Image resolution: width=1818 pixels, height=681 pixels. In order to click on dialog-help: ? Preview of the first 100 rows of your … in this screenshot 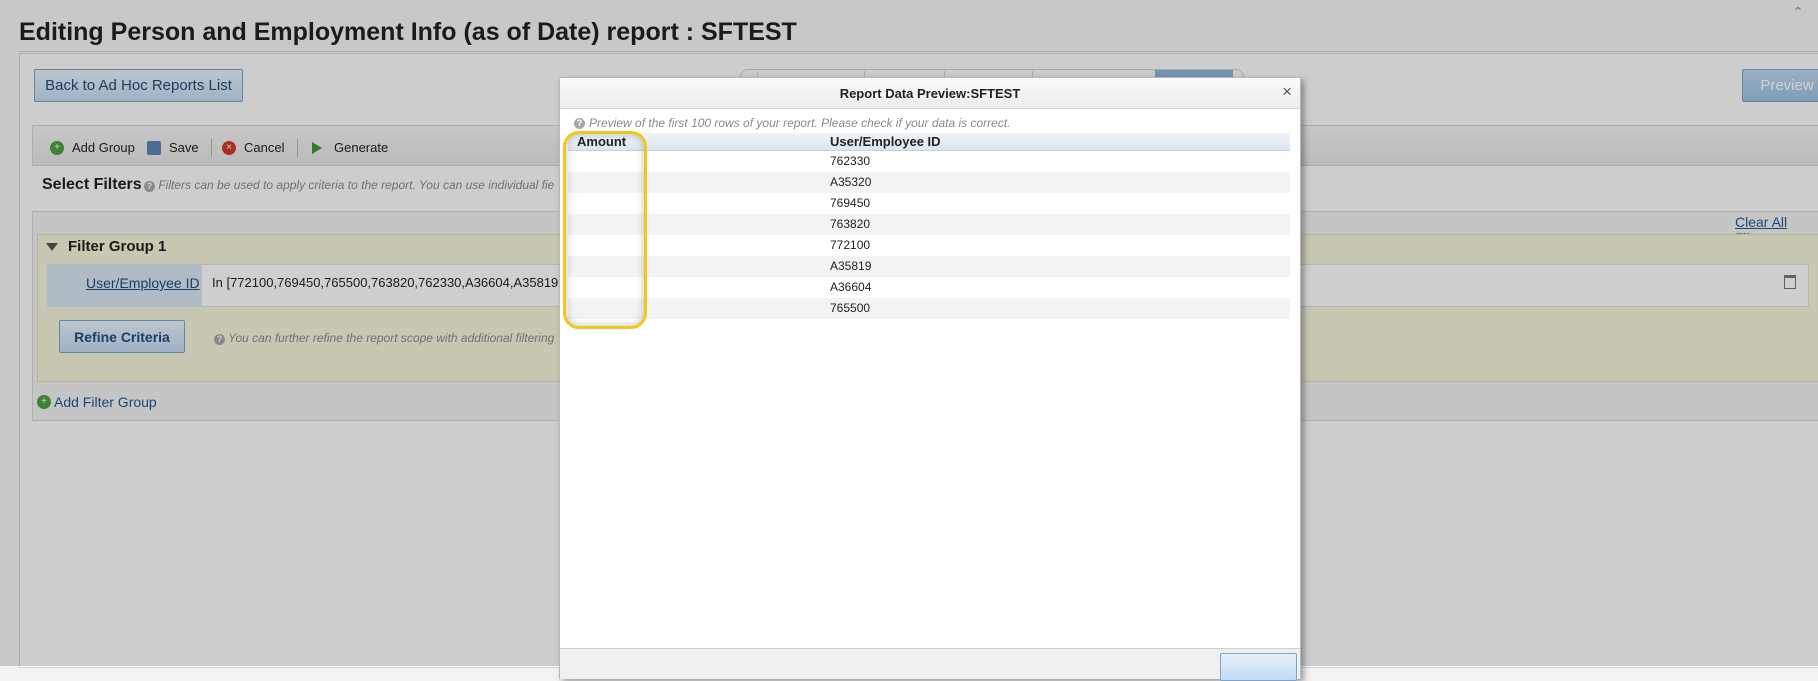, I will do `click(792, 123)`.